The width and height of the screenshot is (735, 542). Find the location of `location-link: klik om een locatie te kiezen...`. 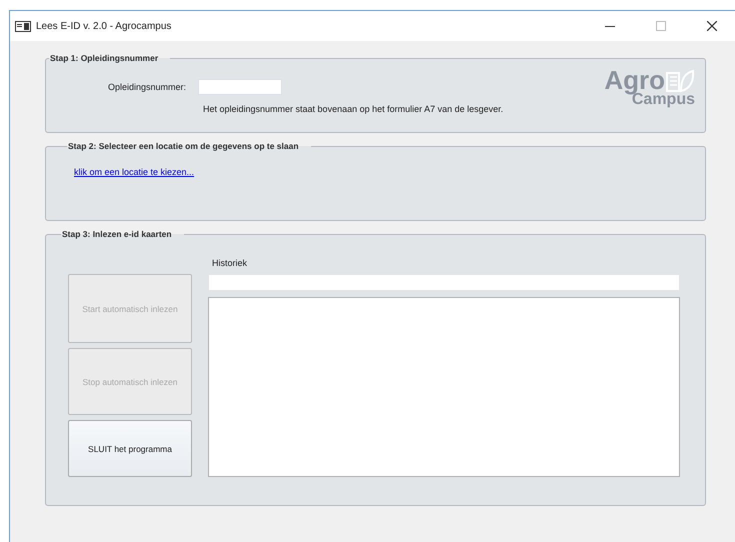

location-link: klik om een locatie te kiezen... is located at coordinates (134, 172).